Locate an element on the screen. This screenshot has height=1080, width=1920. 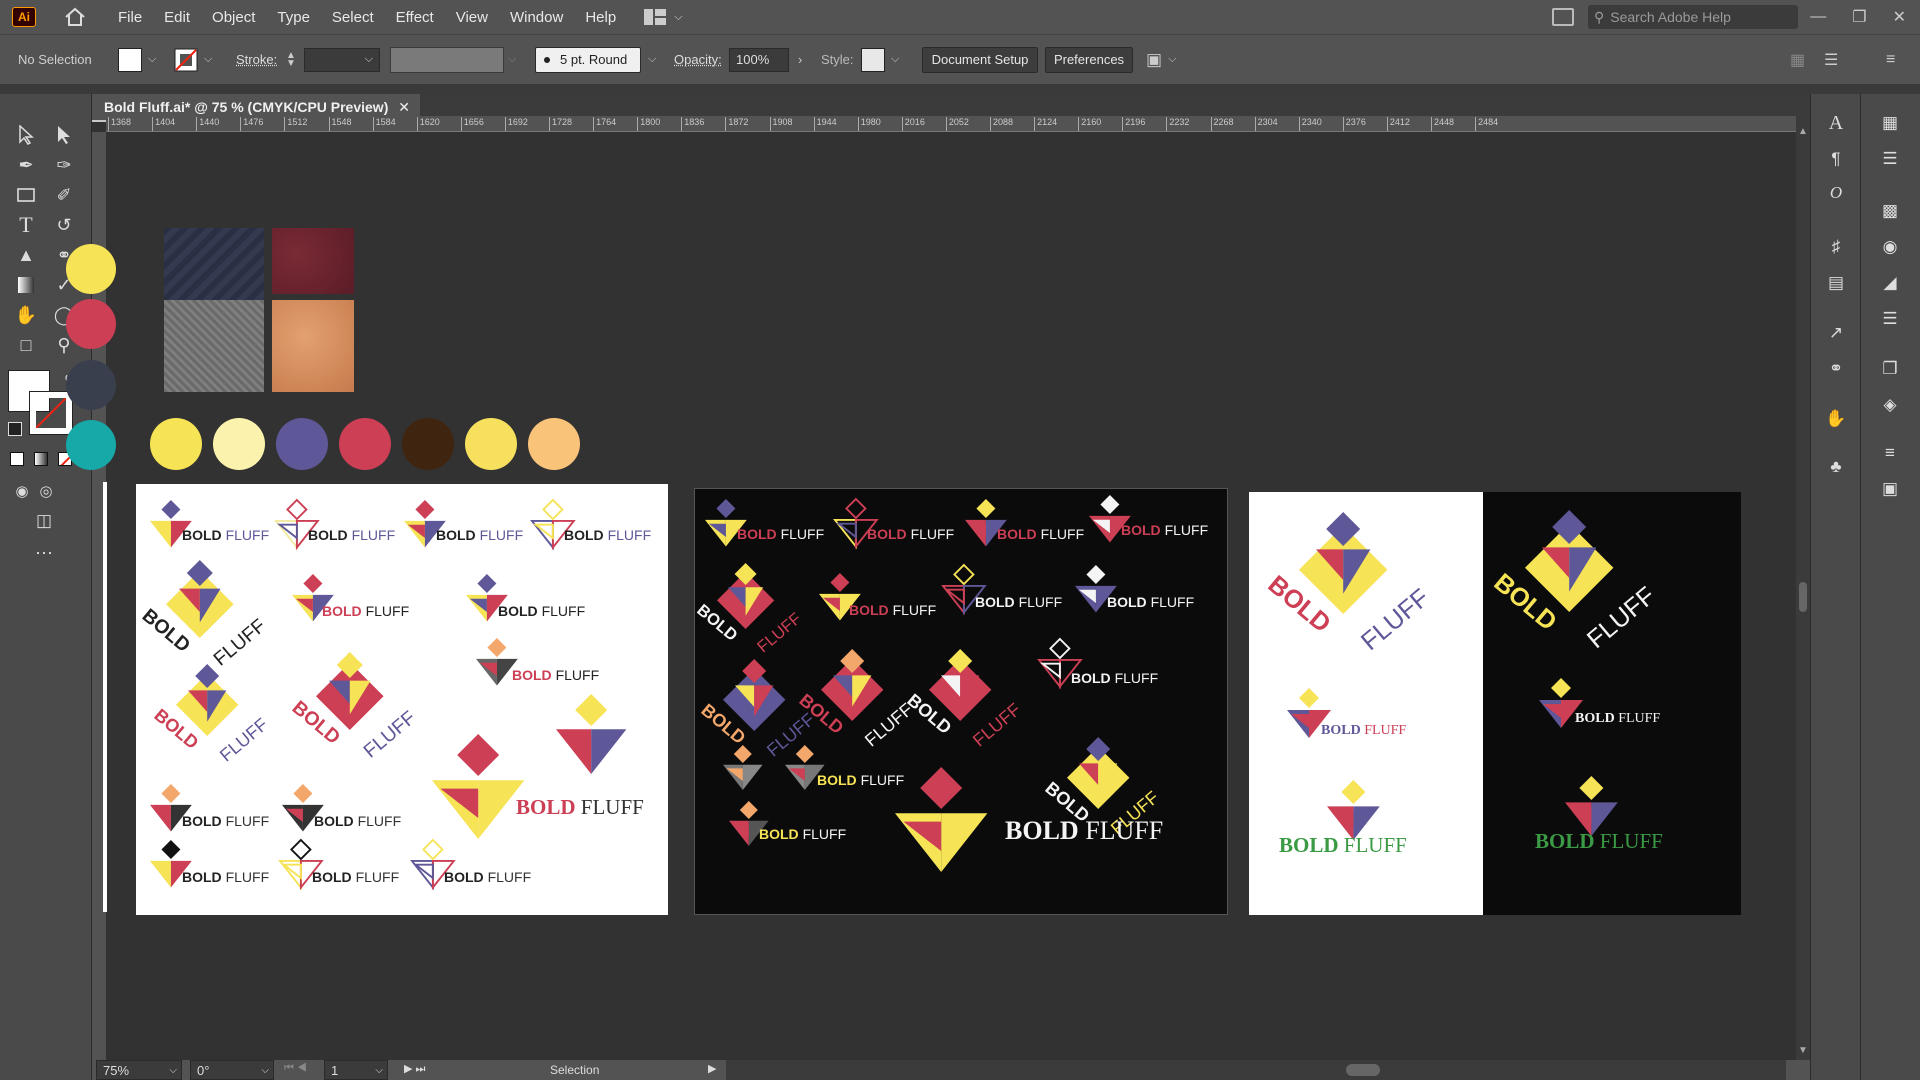
pathfinder-panel-icon: ❐ is located at coordinates (1890, 369).